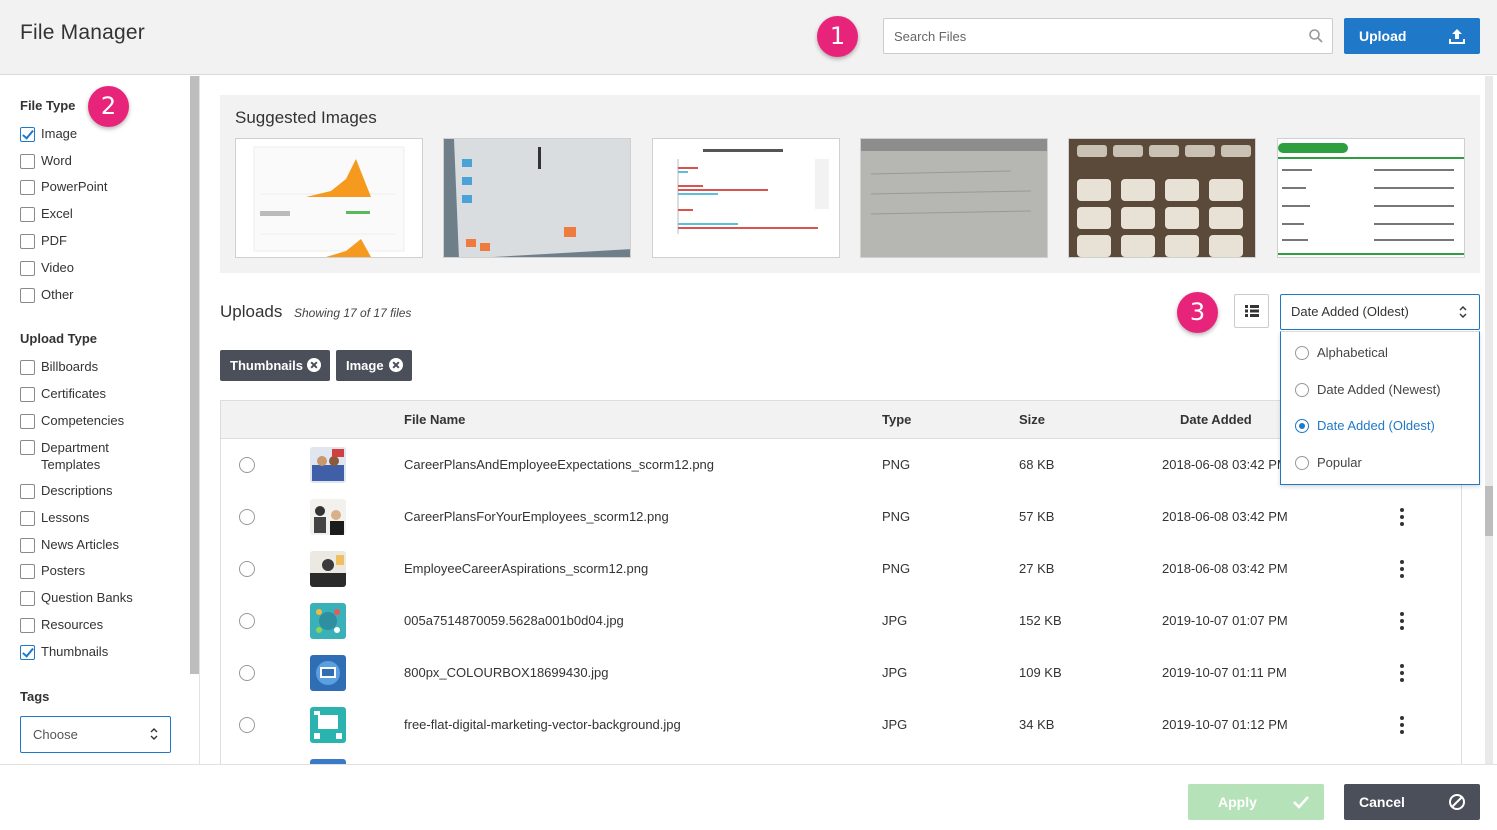 The height and width of the screenshot is (830, 1497). Describe the element at coordinates (1316, 36) in the screenshot. I see `search-icon` at that location.